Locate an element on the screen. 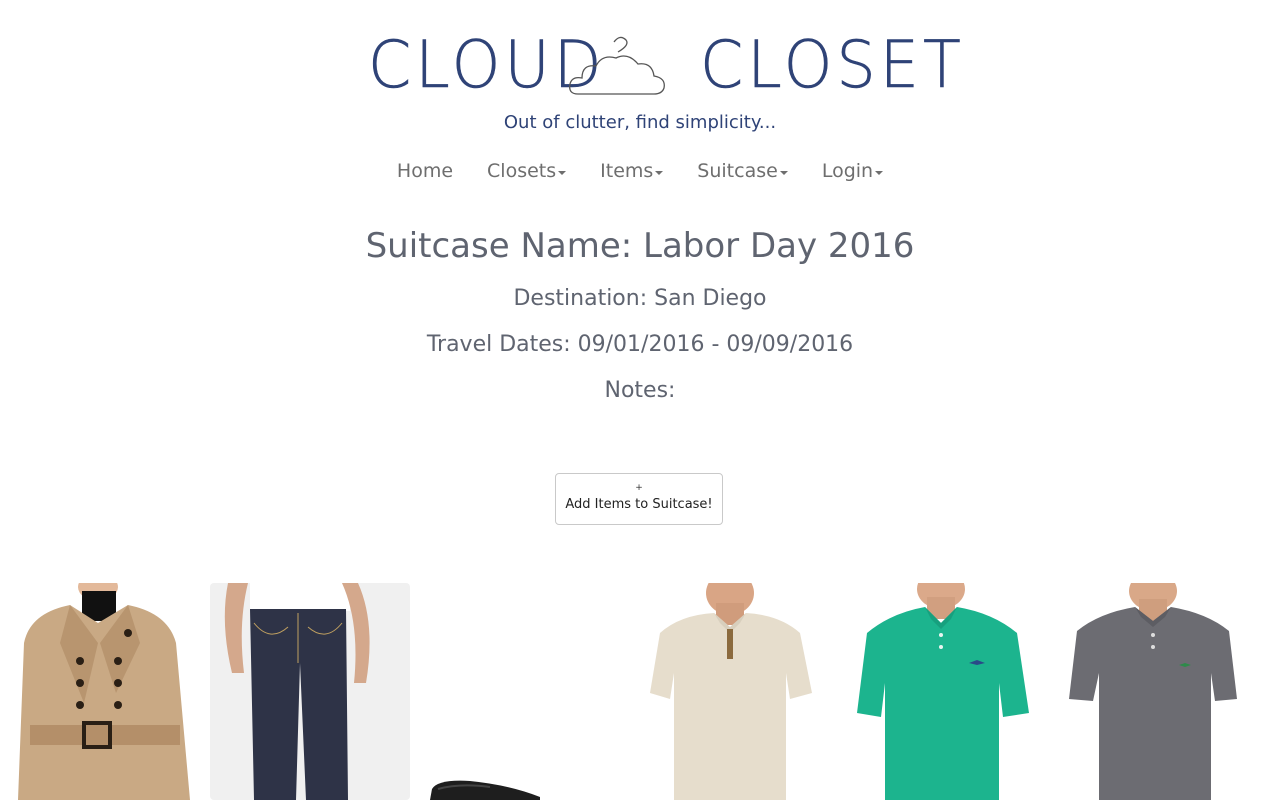 The image size is (1280, 800). nav-home-label: Home is located at coordinates (425, 171).